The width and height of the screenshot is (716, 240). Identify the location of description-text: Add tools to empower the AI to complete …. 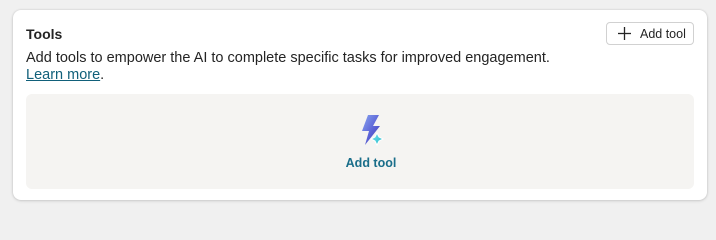
(288, 58).